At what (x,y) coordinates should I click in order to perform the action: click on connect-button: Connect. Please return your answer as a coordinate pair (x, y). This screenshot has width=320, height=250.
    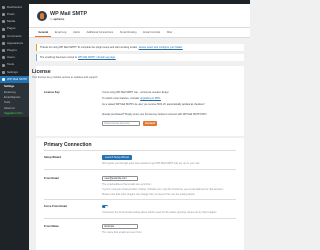
    Looking at the image, I should click on (150, 123).